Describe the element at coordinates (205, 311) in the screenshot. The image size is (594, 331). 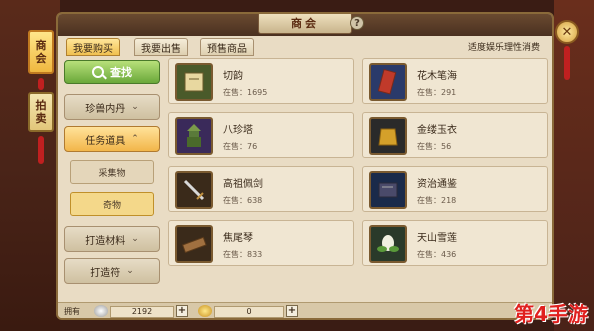
I see `gold-ingot-icon` at that location.